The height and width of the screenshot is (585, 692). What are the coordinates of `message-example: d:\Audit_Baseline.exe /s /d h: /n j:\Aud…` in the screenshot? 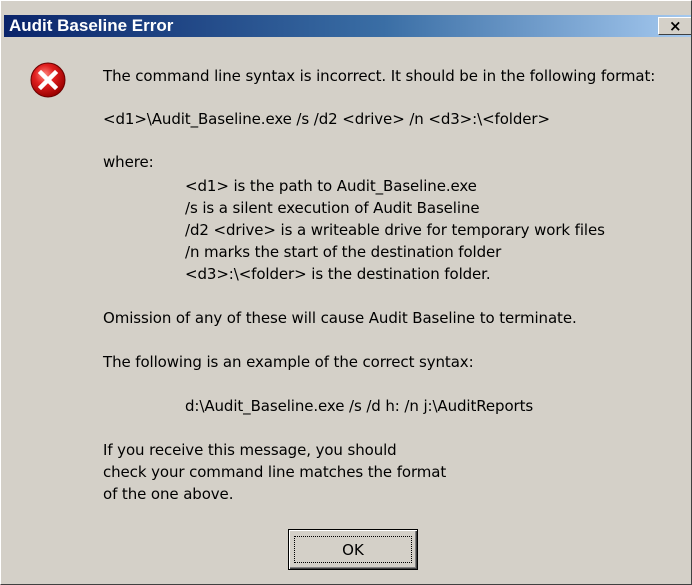 It's located at (359, 406).